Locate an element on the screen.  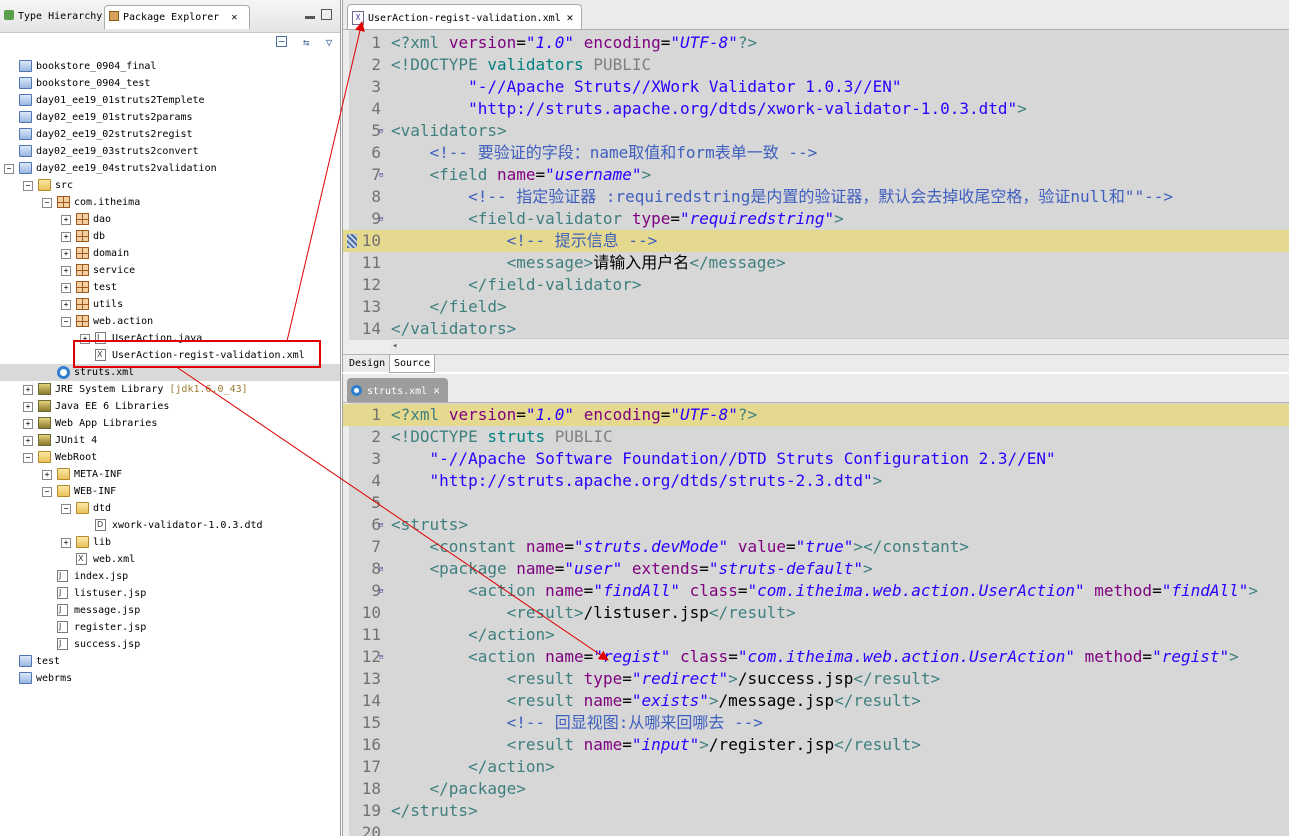
tree-item: + utils is located at coordinates (170, 304).